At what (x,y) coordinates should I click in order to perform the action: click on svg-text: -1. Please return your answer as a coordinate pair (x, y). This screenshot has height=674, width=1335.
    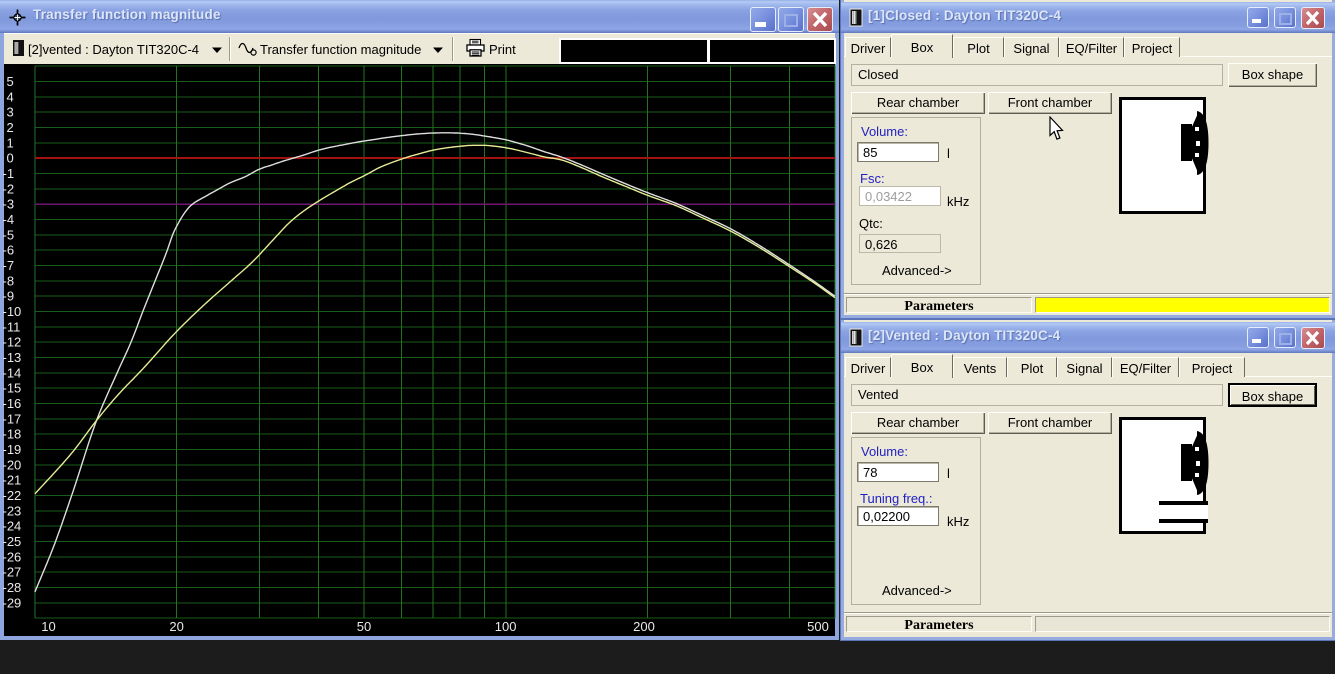
    Looking at the image, I should click on (9, 173).